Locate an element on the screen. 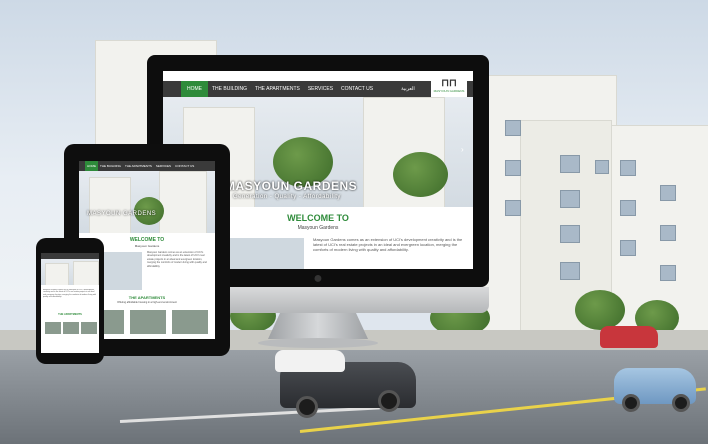 The image size is (708, 444). car-white is located at coordinates (310, 361).